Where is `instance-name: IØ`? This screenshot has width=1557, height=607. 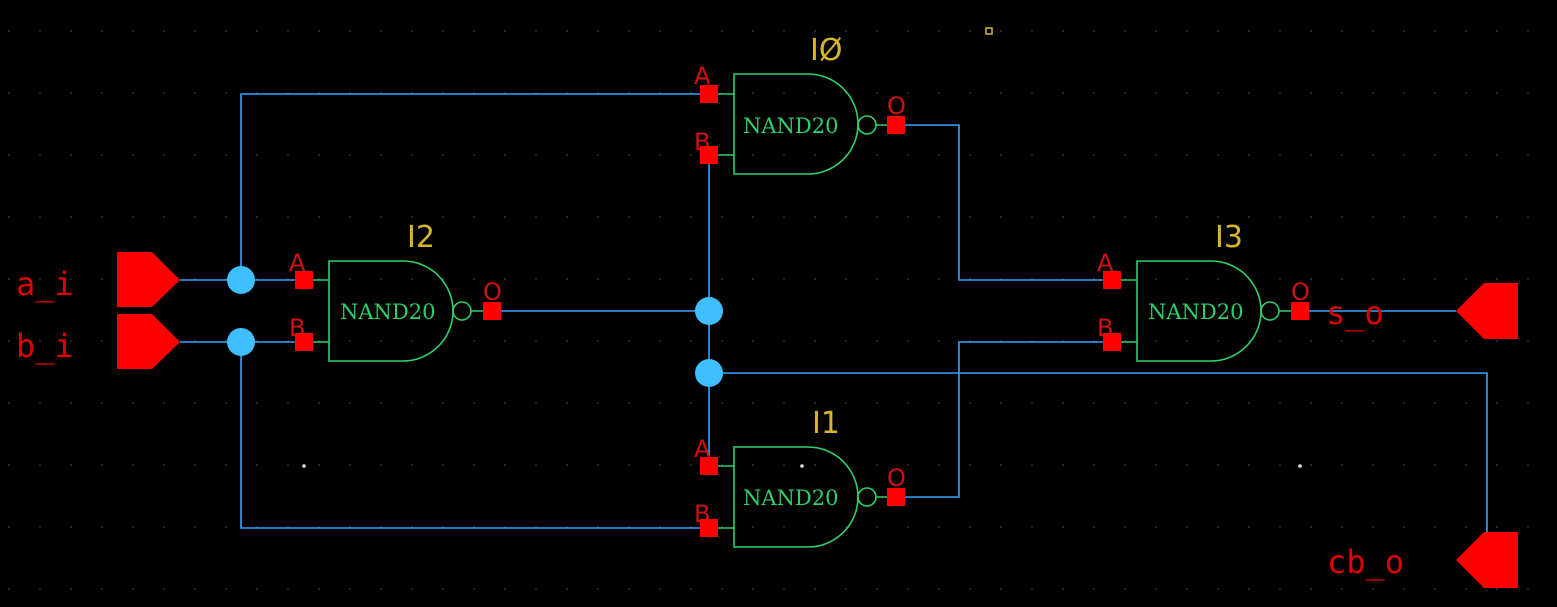
instance-name: IØ is located at coordinates (826, 50).